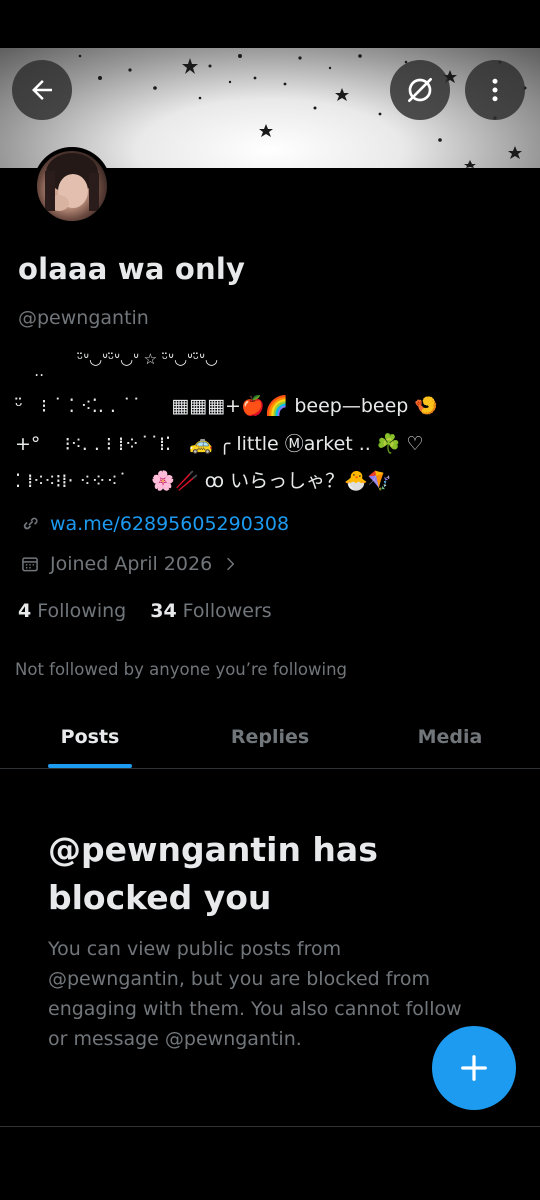  What do you see at coordinates (169, 524) in the screenshot?
I see `profile-link: wa.me/62895605290308` at bounding box center [169, 524].